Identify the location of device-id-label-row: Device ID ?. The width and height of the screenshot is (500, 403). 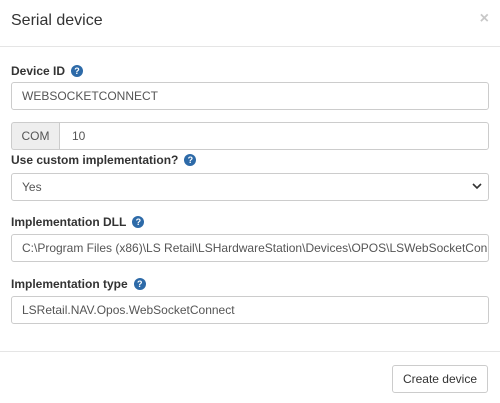
(47, 71).